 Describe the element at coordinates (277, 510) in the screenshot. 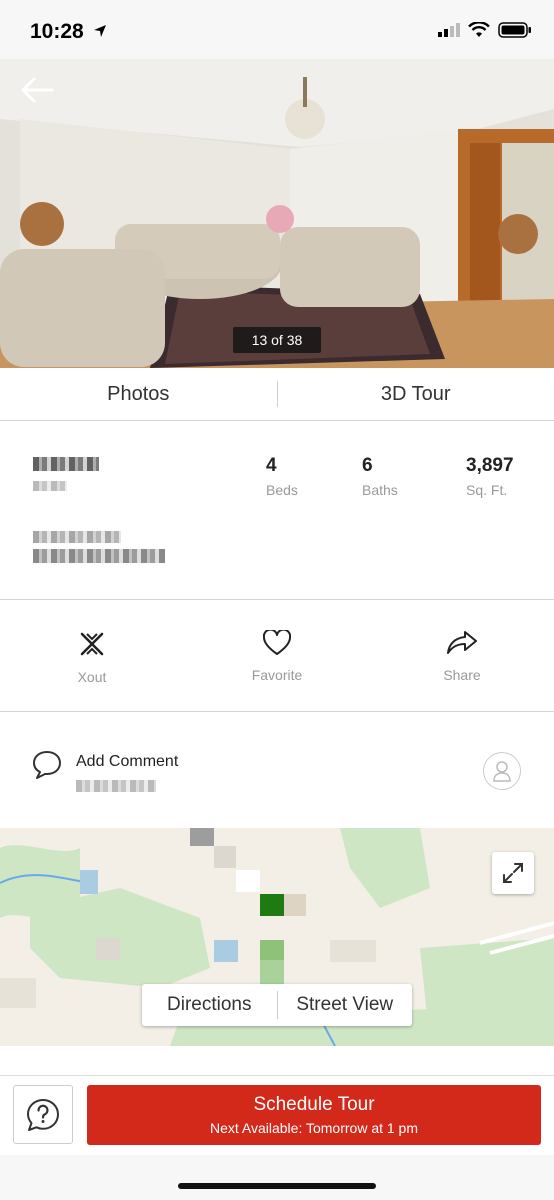

I see `listing-summary: 4 Beds 6 Baths 3,897 Sq. Ft.` at that location.